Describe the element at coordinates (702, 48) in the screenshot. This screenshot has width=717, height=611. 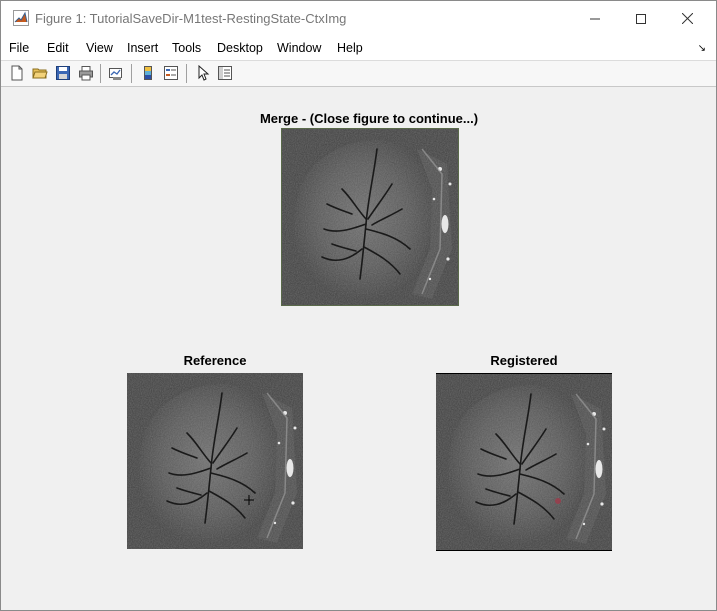
I see `dock-arrow-icon: ↘` at that location.